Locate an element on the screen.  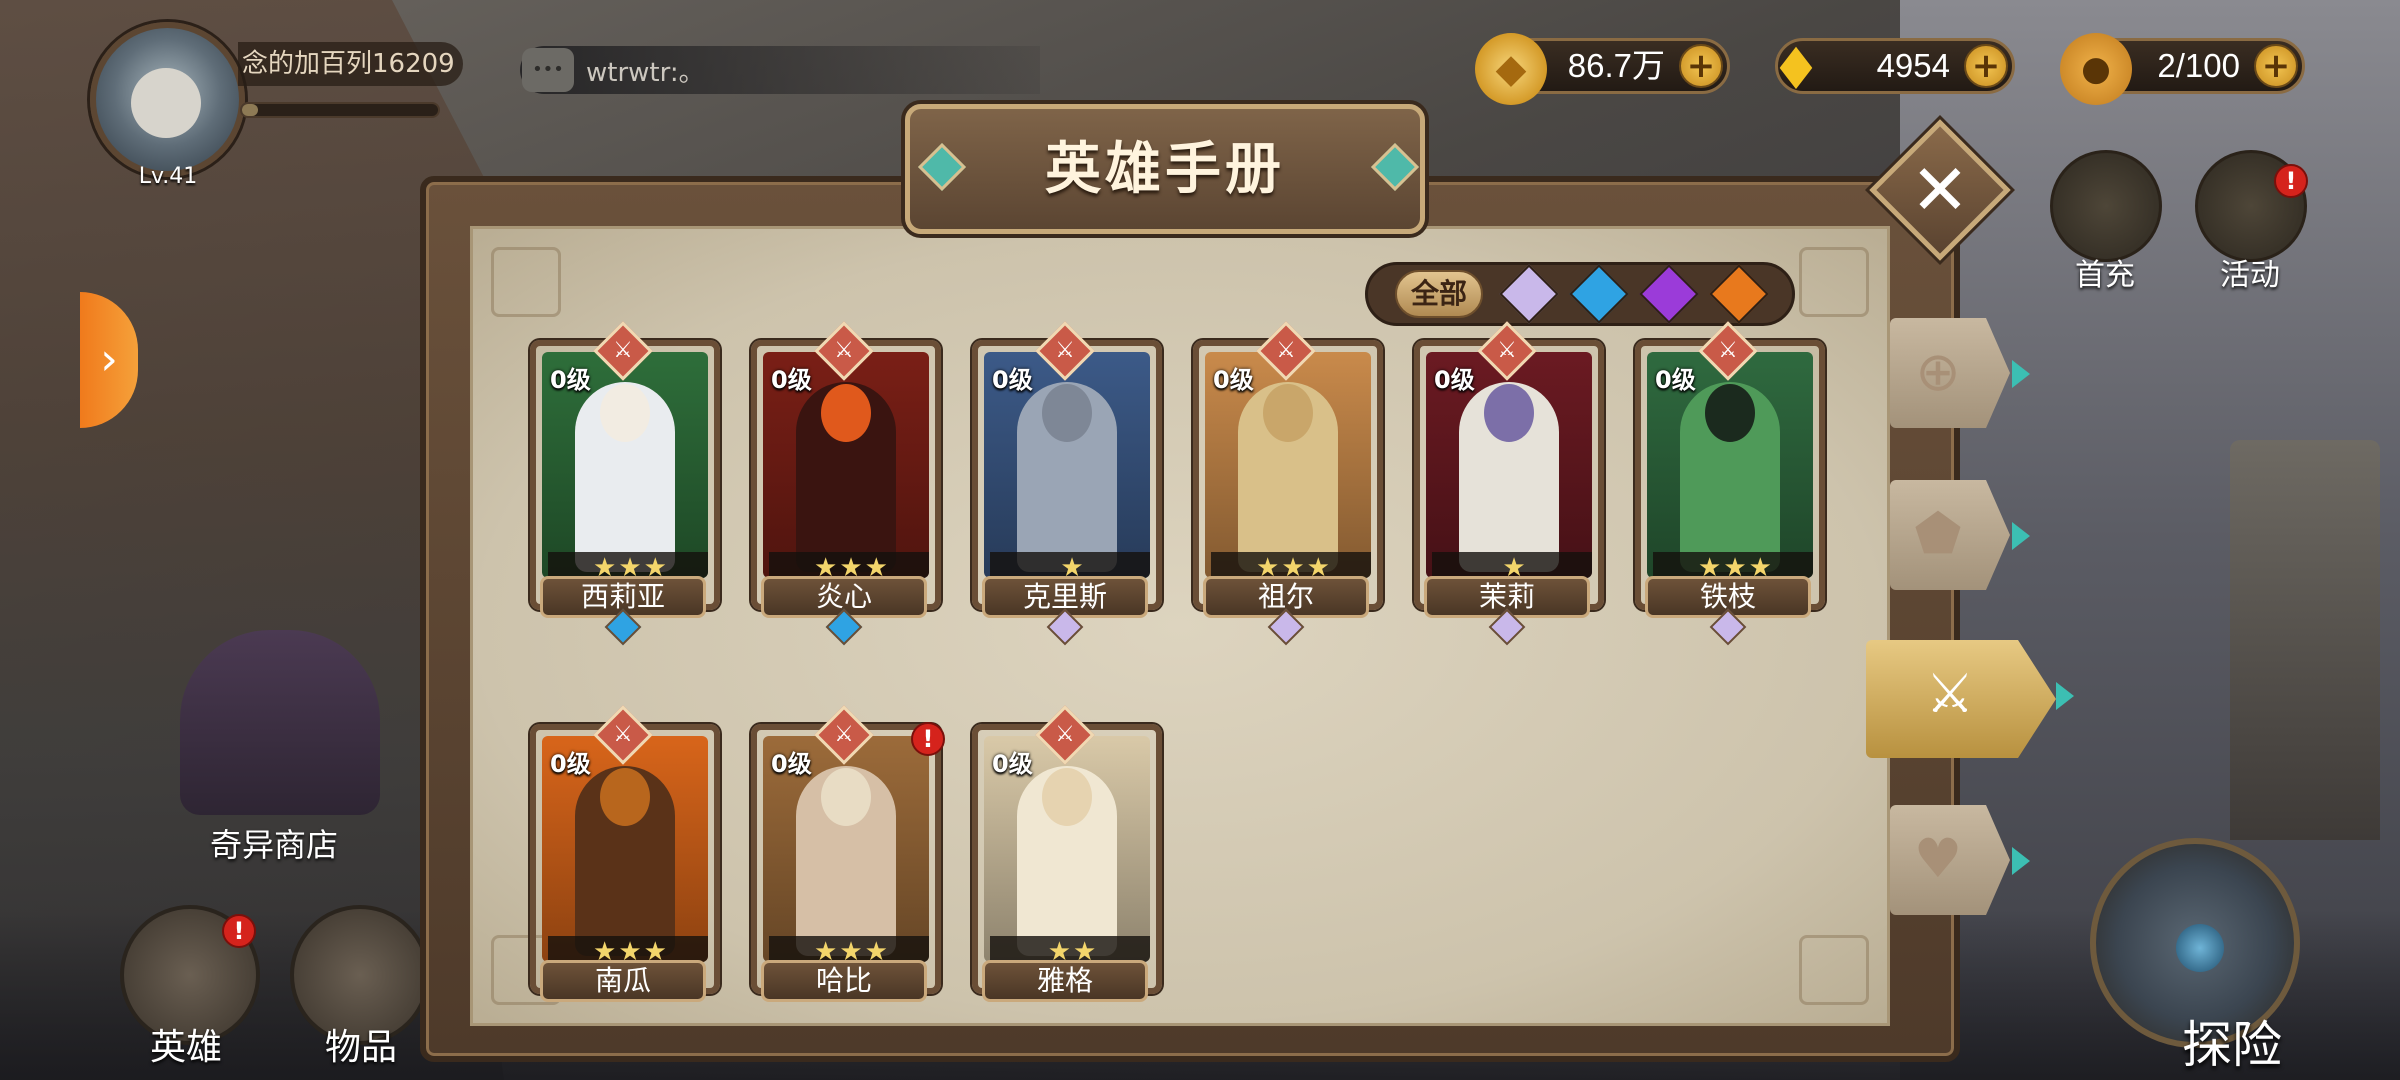
hero-card: 0级 ★★★ ⚔ 南瓜 is located at coordinates (625, 859).